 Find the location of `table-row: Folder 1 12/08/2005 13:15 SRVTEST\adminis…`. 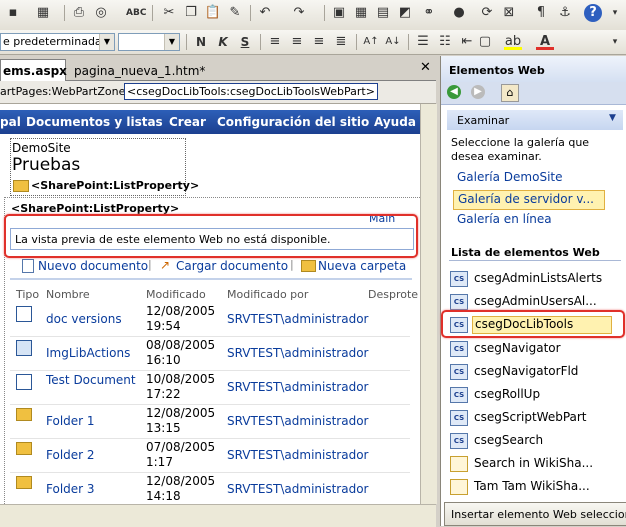

table-row: Folder 1 12/08/2005 13:15 SRVTEST\adminis… is located at coordinates (210, 421).